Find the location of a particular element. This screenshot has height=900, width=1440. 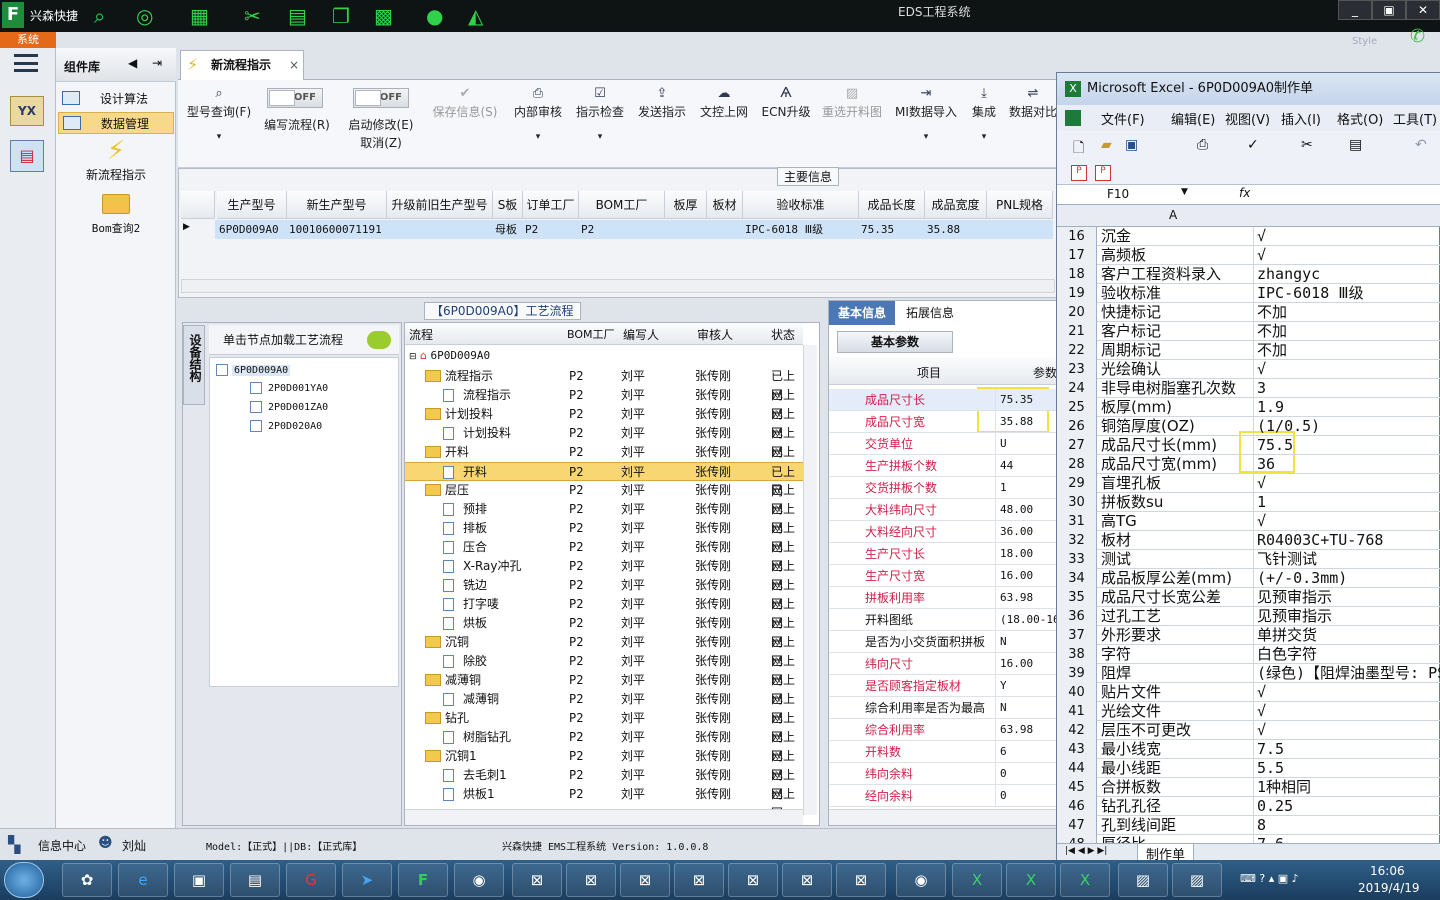

name-box: F10 is located at coordinates (1118, 194).